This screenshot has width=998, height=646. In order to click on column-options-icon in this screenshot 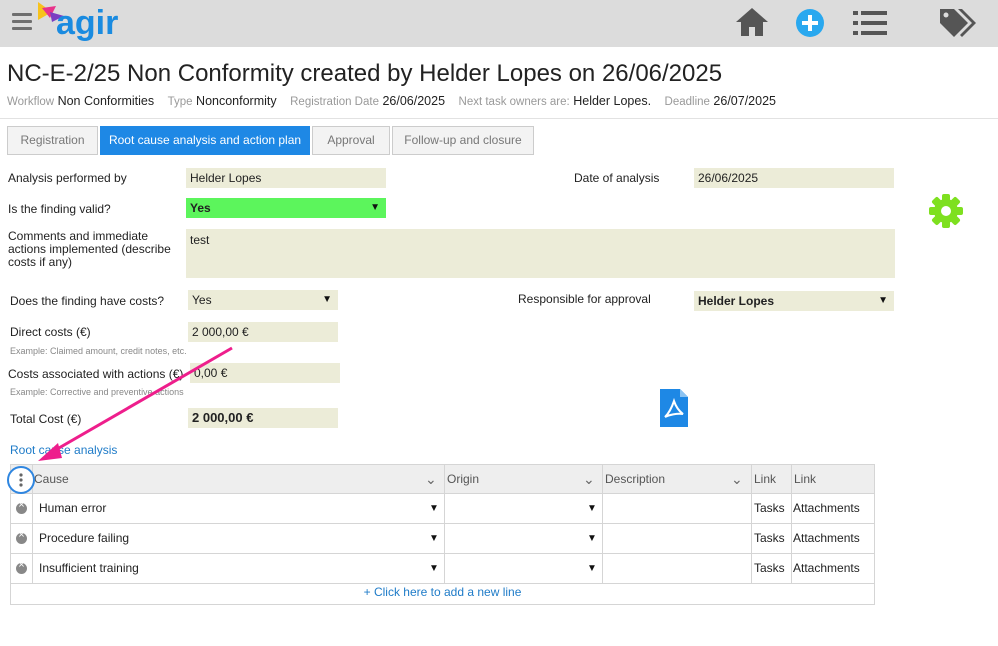, I will do `click(22, 481)`.